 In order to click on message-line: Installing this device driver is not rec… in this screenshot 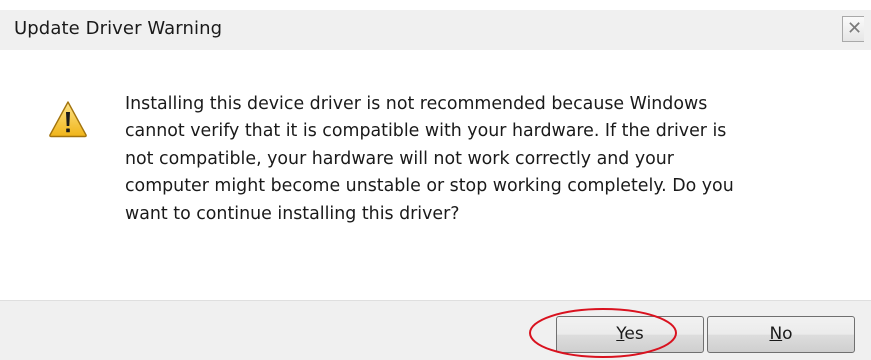, I will do `click(416, 104)`.